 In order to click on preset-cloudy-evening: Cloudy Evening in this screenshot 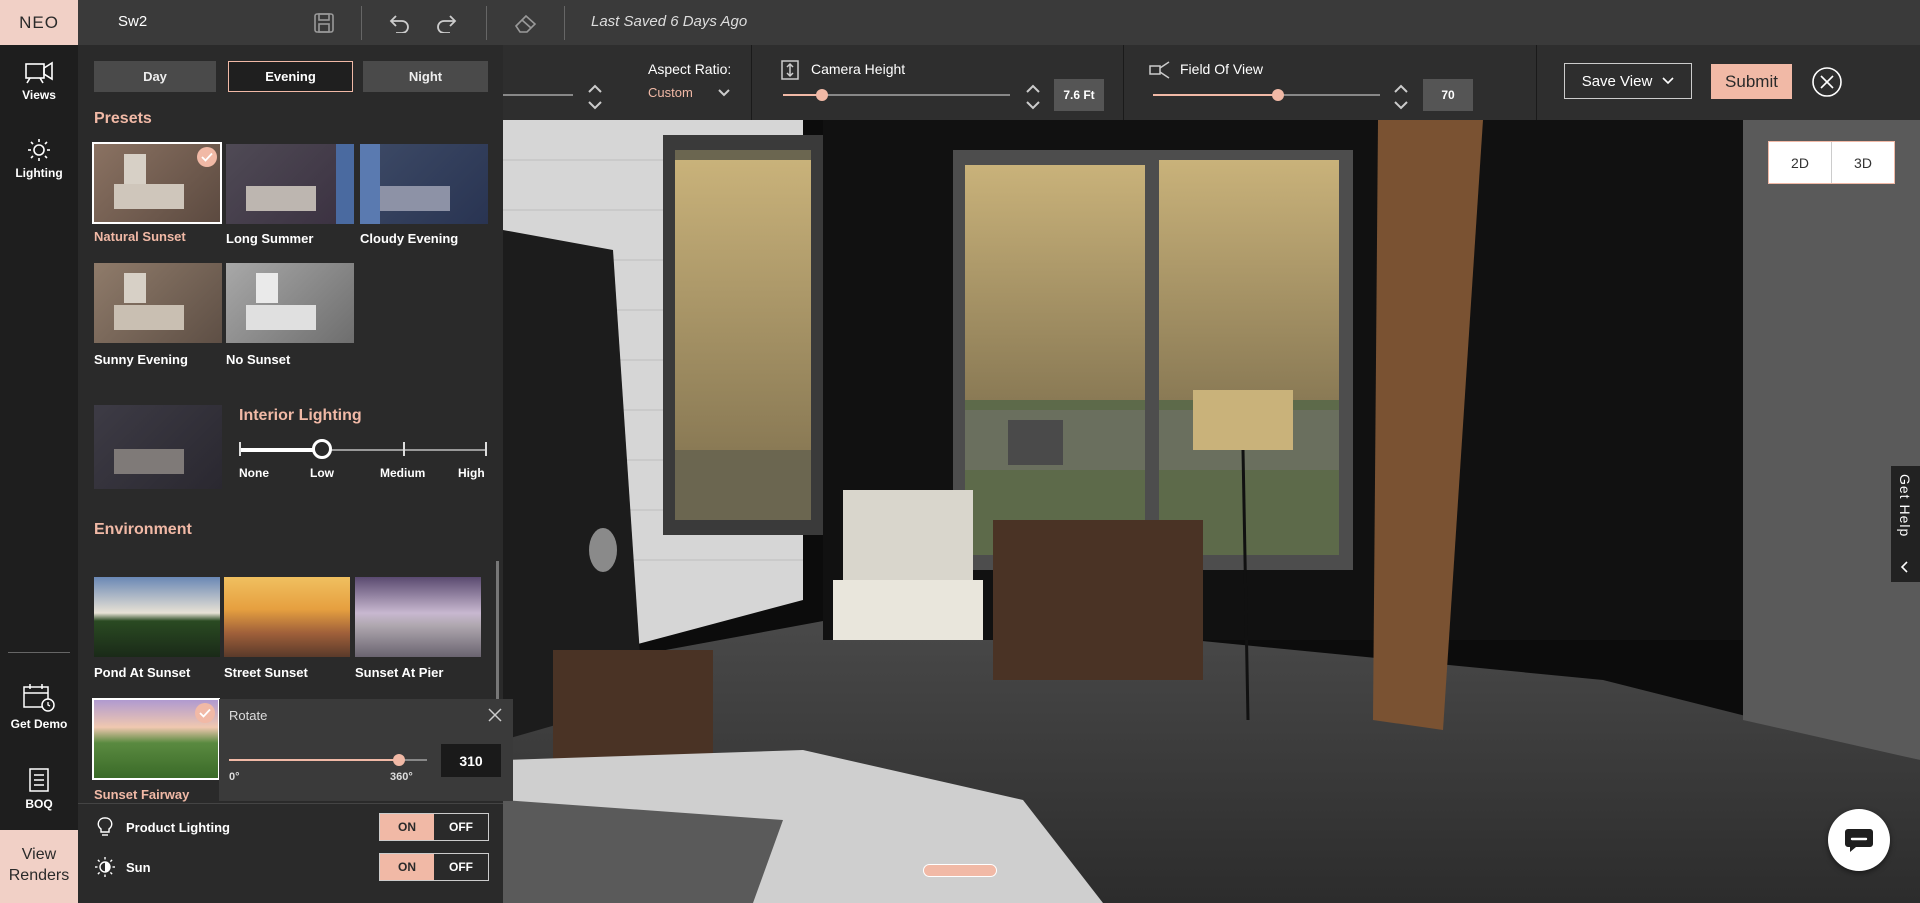, I will do `click(424, 195)`.